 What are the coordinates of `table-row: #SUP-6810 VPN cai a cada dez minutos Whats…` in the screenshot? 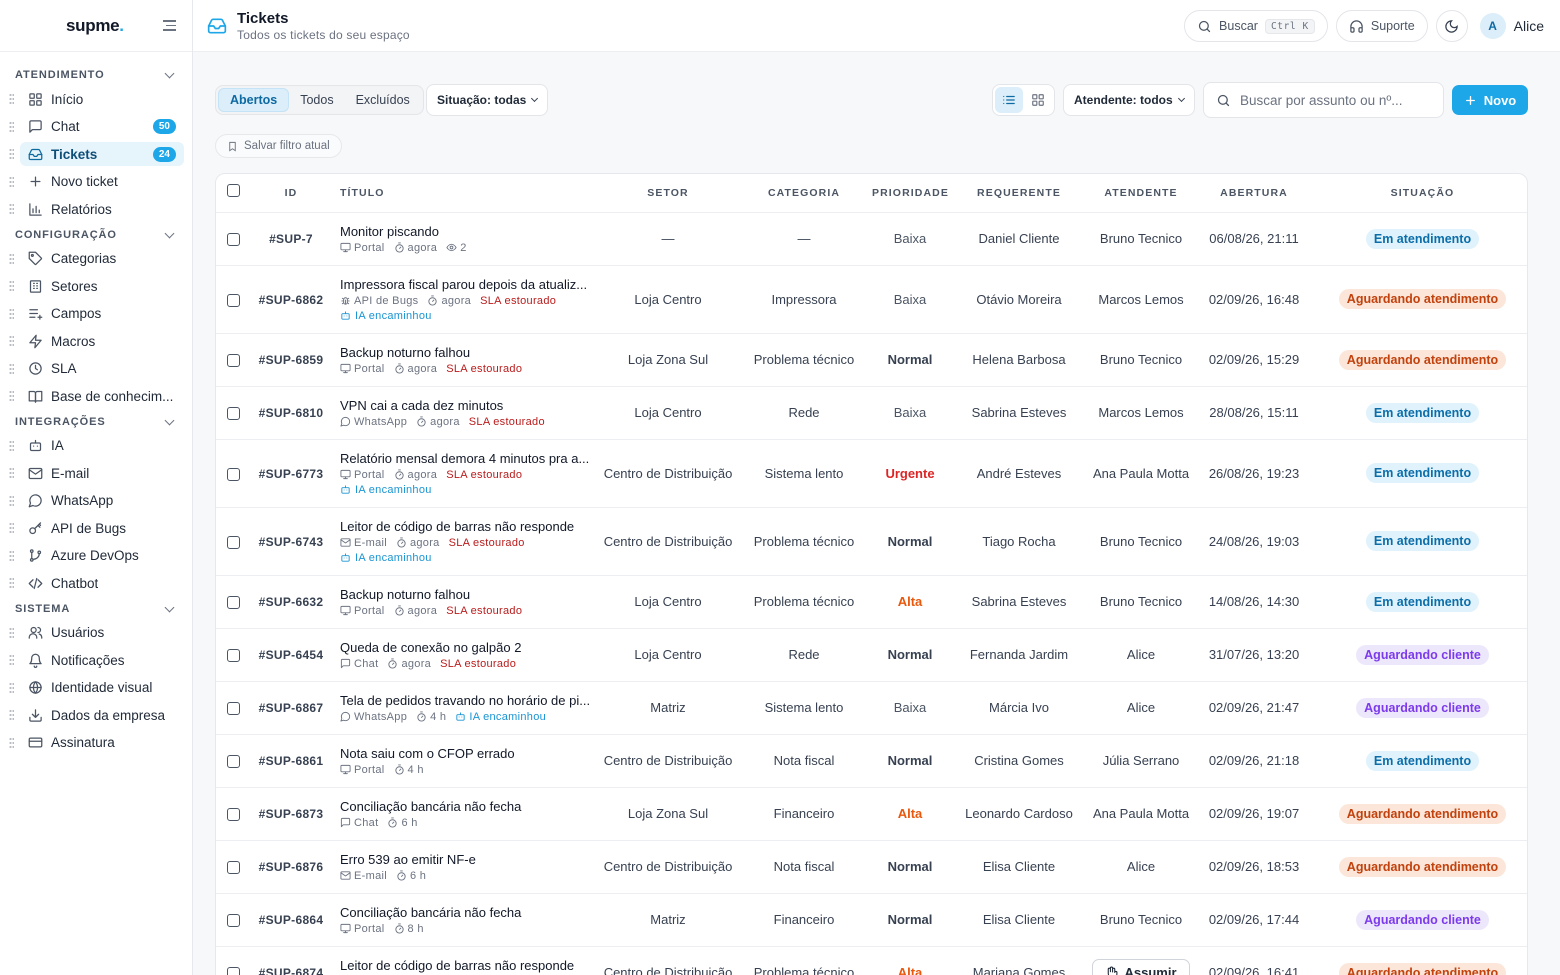 It's located at (871, 413).